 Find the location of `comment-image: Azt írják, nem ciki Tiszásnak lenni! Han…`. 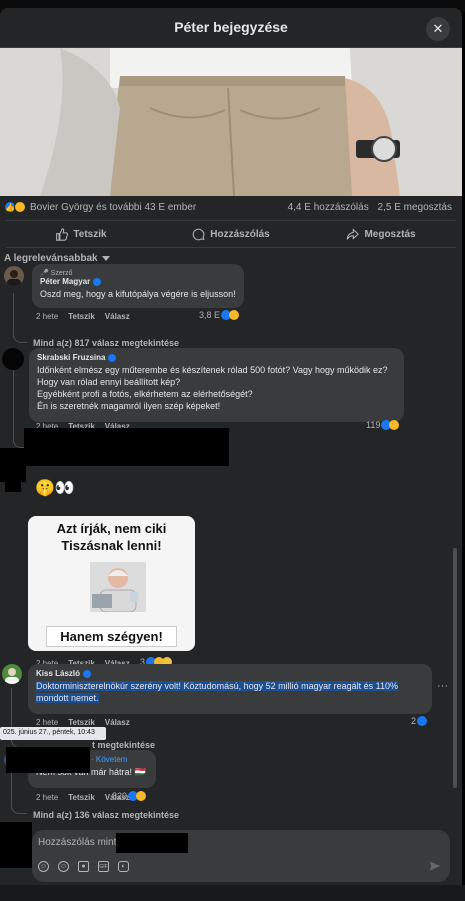

comment-image: Azt írják, nem ciki Tiszásnak lenni! Han… is located at coordinates (111, 583).